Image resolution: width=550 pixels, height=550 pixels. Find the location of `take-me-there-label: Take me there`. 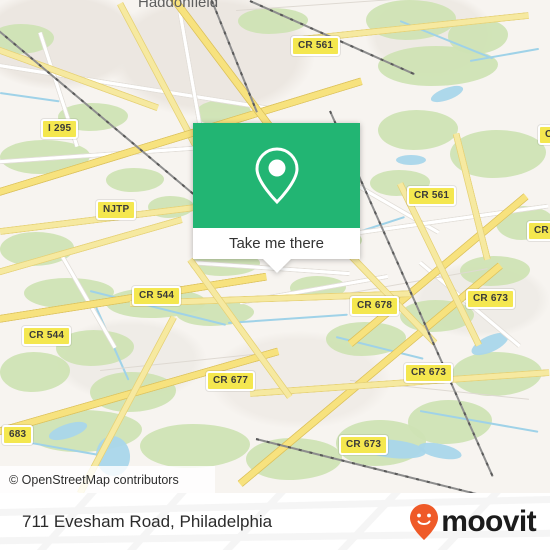

take-me-there-label: Take me there is located at coordinates (276, 243).